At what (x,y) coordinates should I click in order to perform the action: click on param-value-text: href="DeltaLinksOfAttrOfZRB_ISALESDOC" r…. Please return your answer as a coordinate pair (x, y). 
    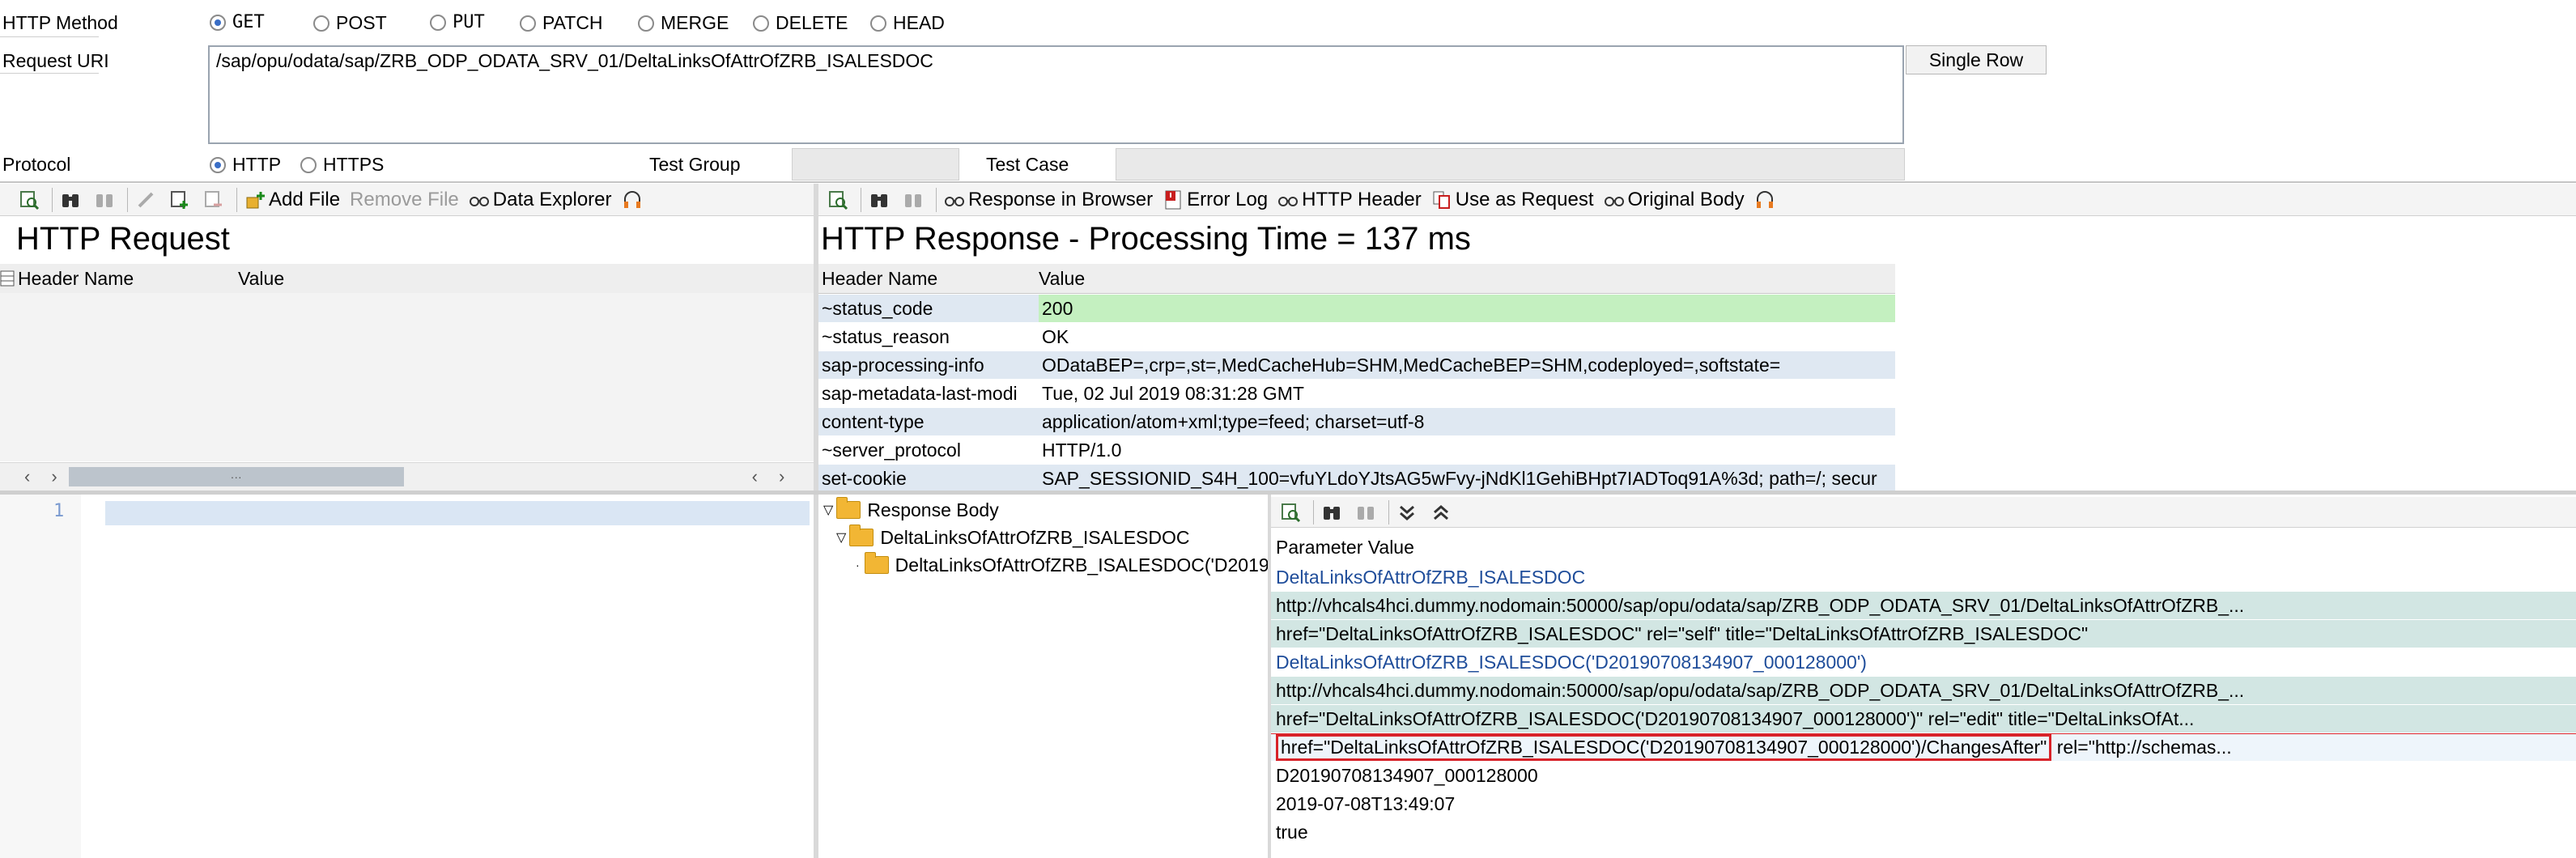
    Looking at the image, I should click on (1682, 633).